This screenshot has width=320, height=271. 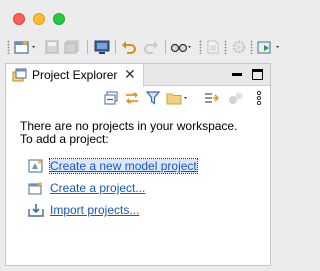 I want to click on decorator-button, so click(x=236, y=98).